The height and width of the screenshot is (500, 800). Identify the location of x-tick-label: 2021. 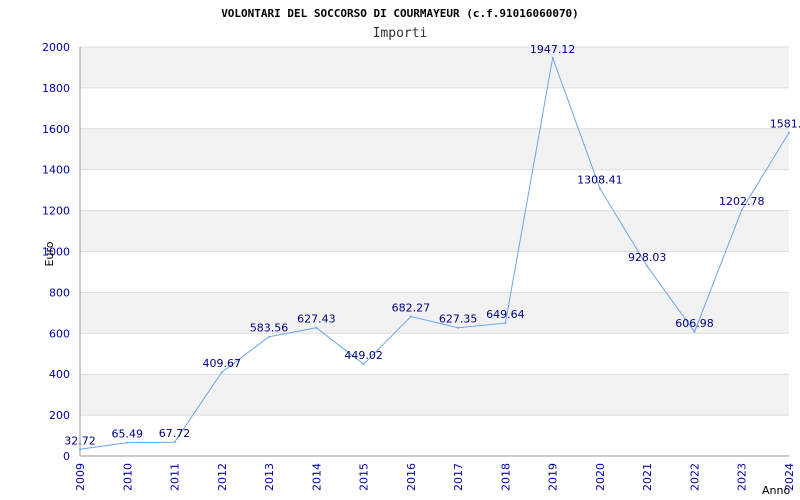
(647, 477).